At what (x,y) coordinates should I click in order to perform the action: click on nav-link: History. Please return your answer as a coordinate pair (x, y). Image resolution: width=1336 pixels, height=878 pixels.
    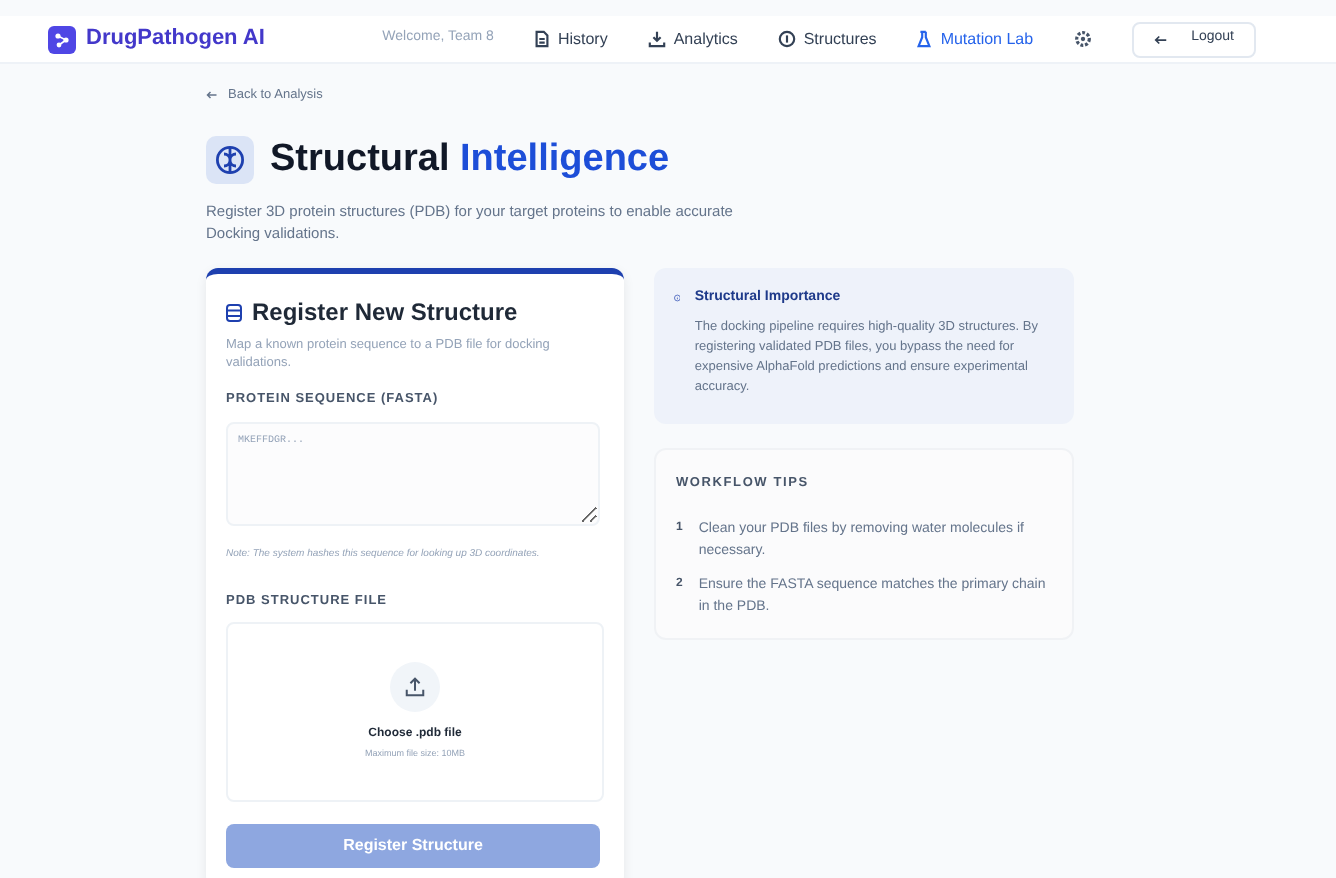
    Looking at the image, I should click on (570, 39).